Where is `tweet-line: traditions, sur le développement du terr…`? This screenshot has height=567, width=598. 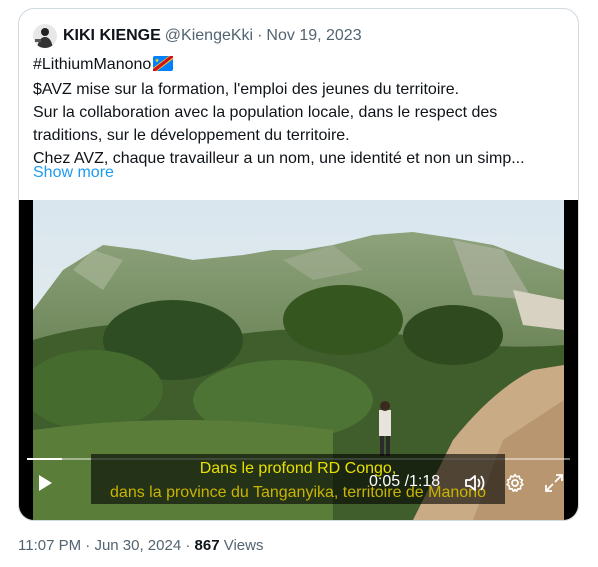 tweet-line: traditions, sur le développement du terr… is located at coordinates (191, 135).